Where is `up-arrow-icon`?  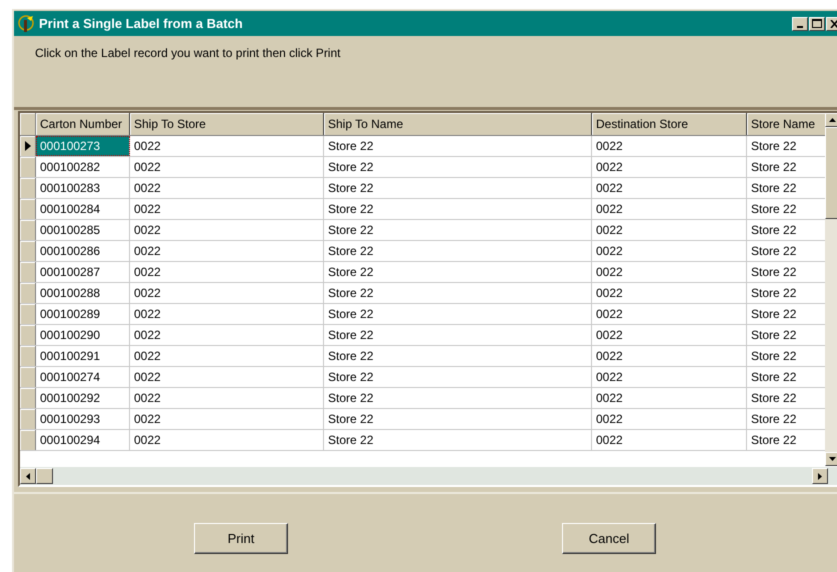
up-arrow-icon is located at coordinates (832, 120).